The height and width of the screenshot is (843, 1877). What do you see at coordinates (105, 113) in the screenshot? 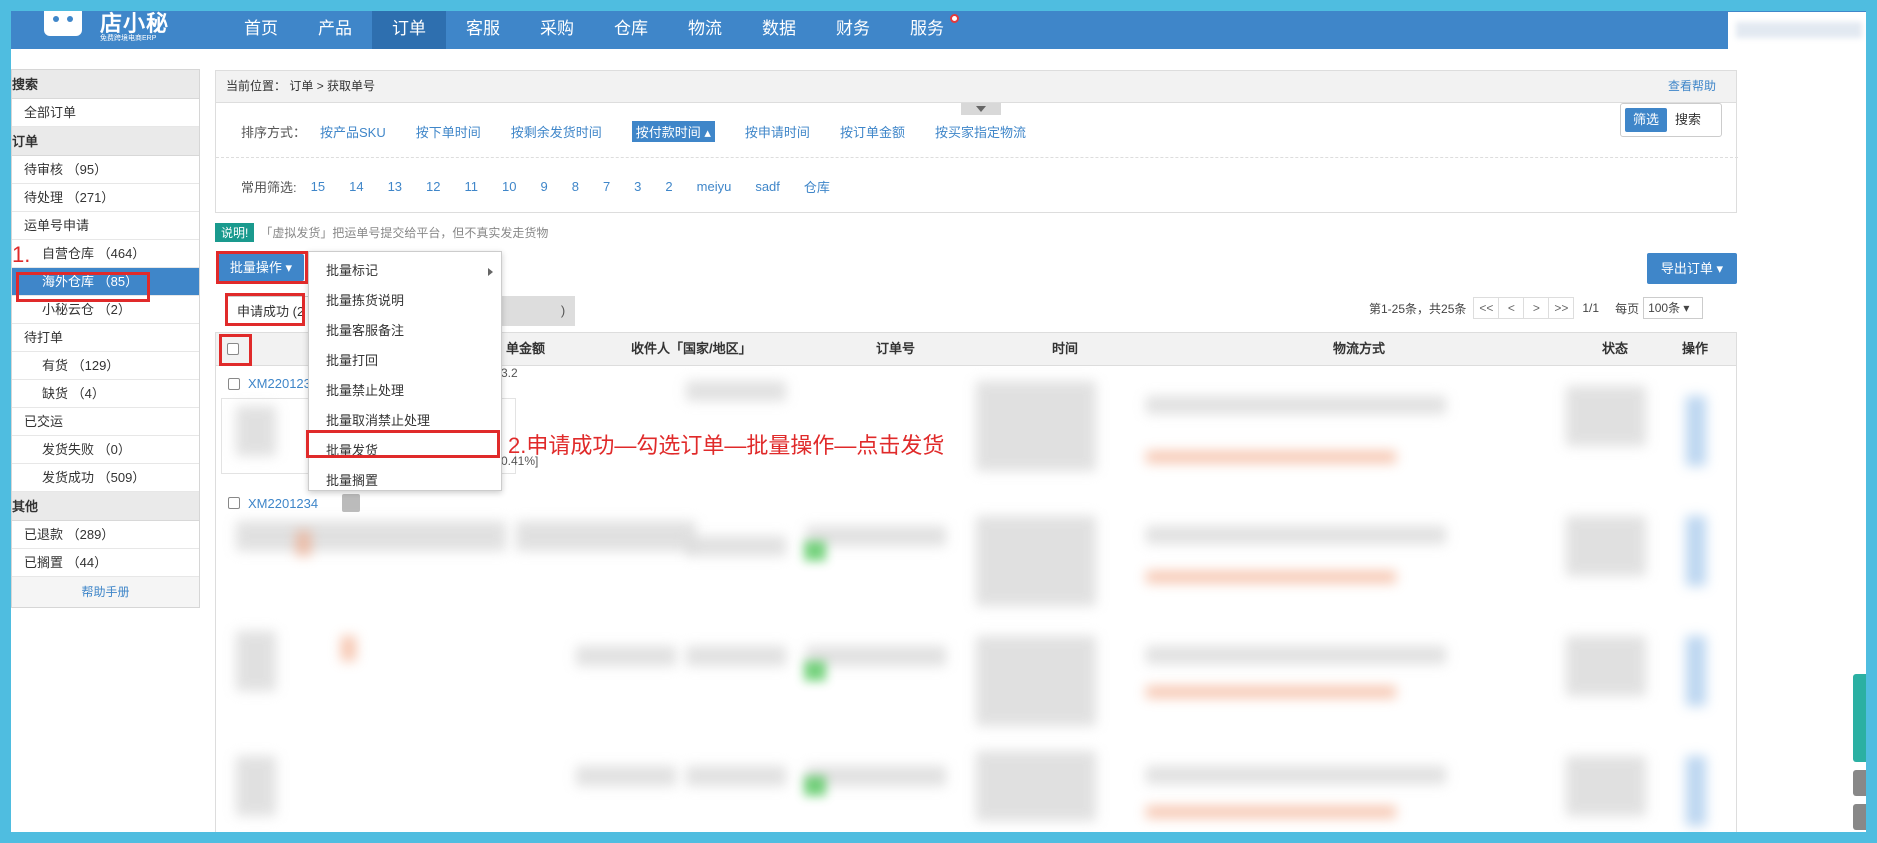
I see `sidebar-item-all-orders: 全部订单` at bounding box center [105, 113].